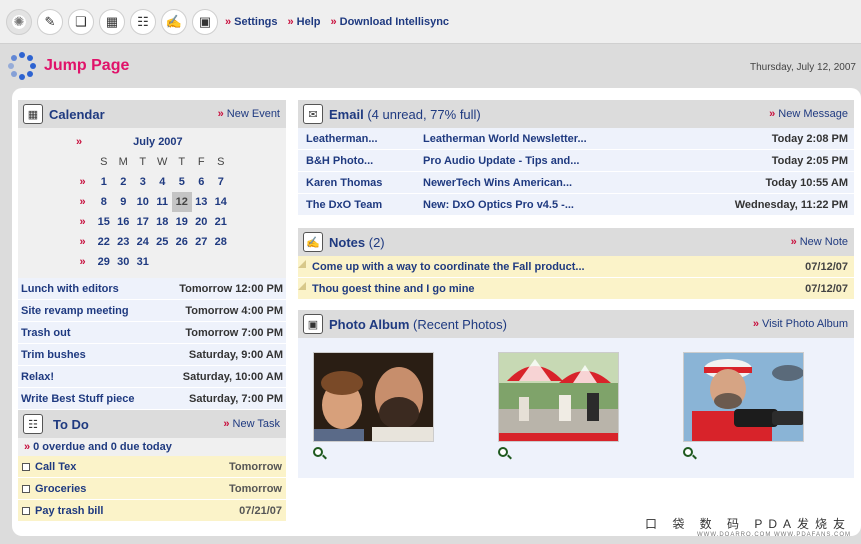 This screenshot has width=861, height=544. What do you see at coordinates (46, 332) in the screenshot?
I see `event-name: Trash out` at bounding box center [46, 332].